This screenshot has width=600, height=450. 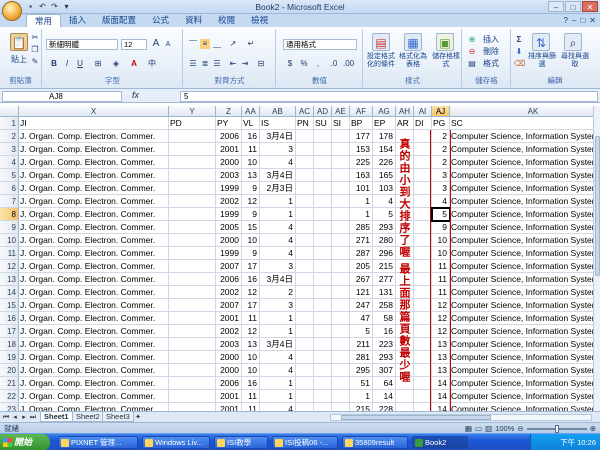 What do you see at coordinates (9, 396) in the screenshot?
I see `row-header: 22` at bounding box center [9, 396].